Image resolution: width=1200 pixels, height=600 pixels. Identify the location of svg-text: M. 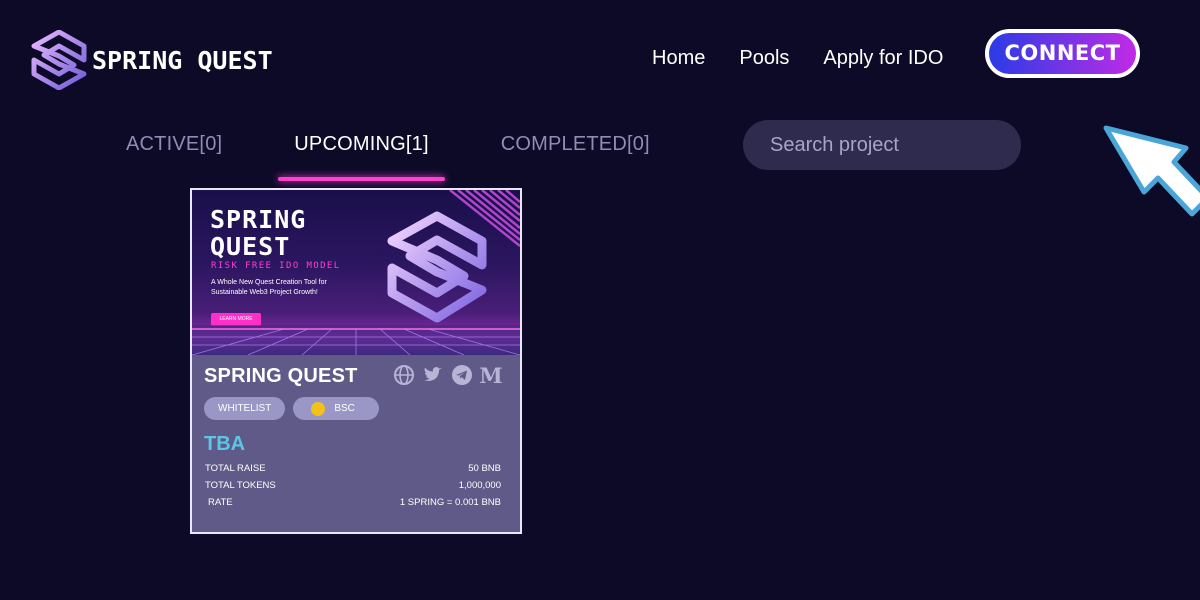
(491, 375).